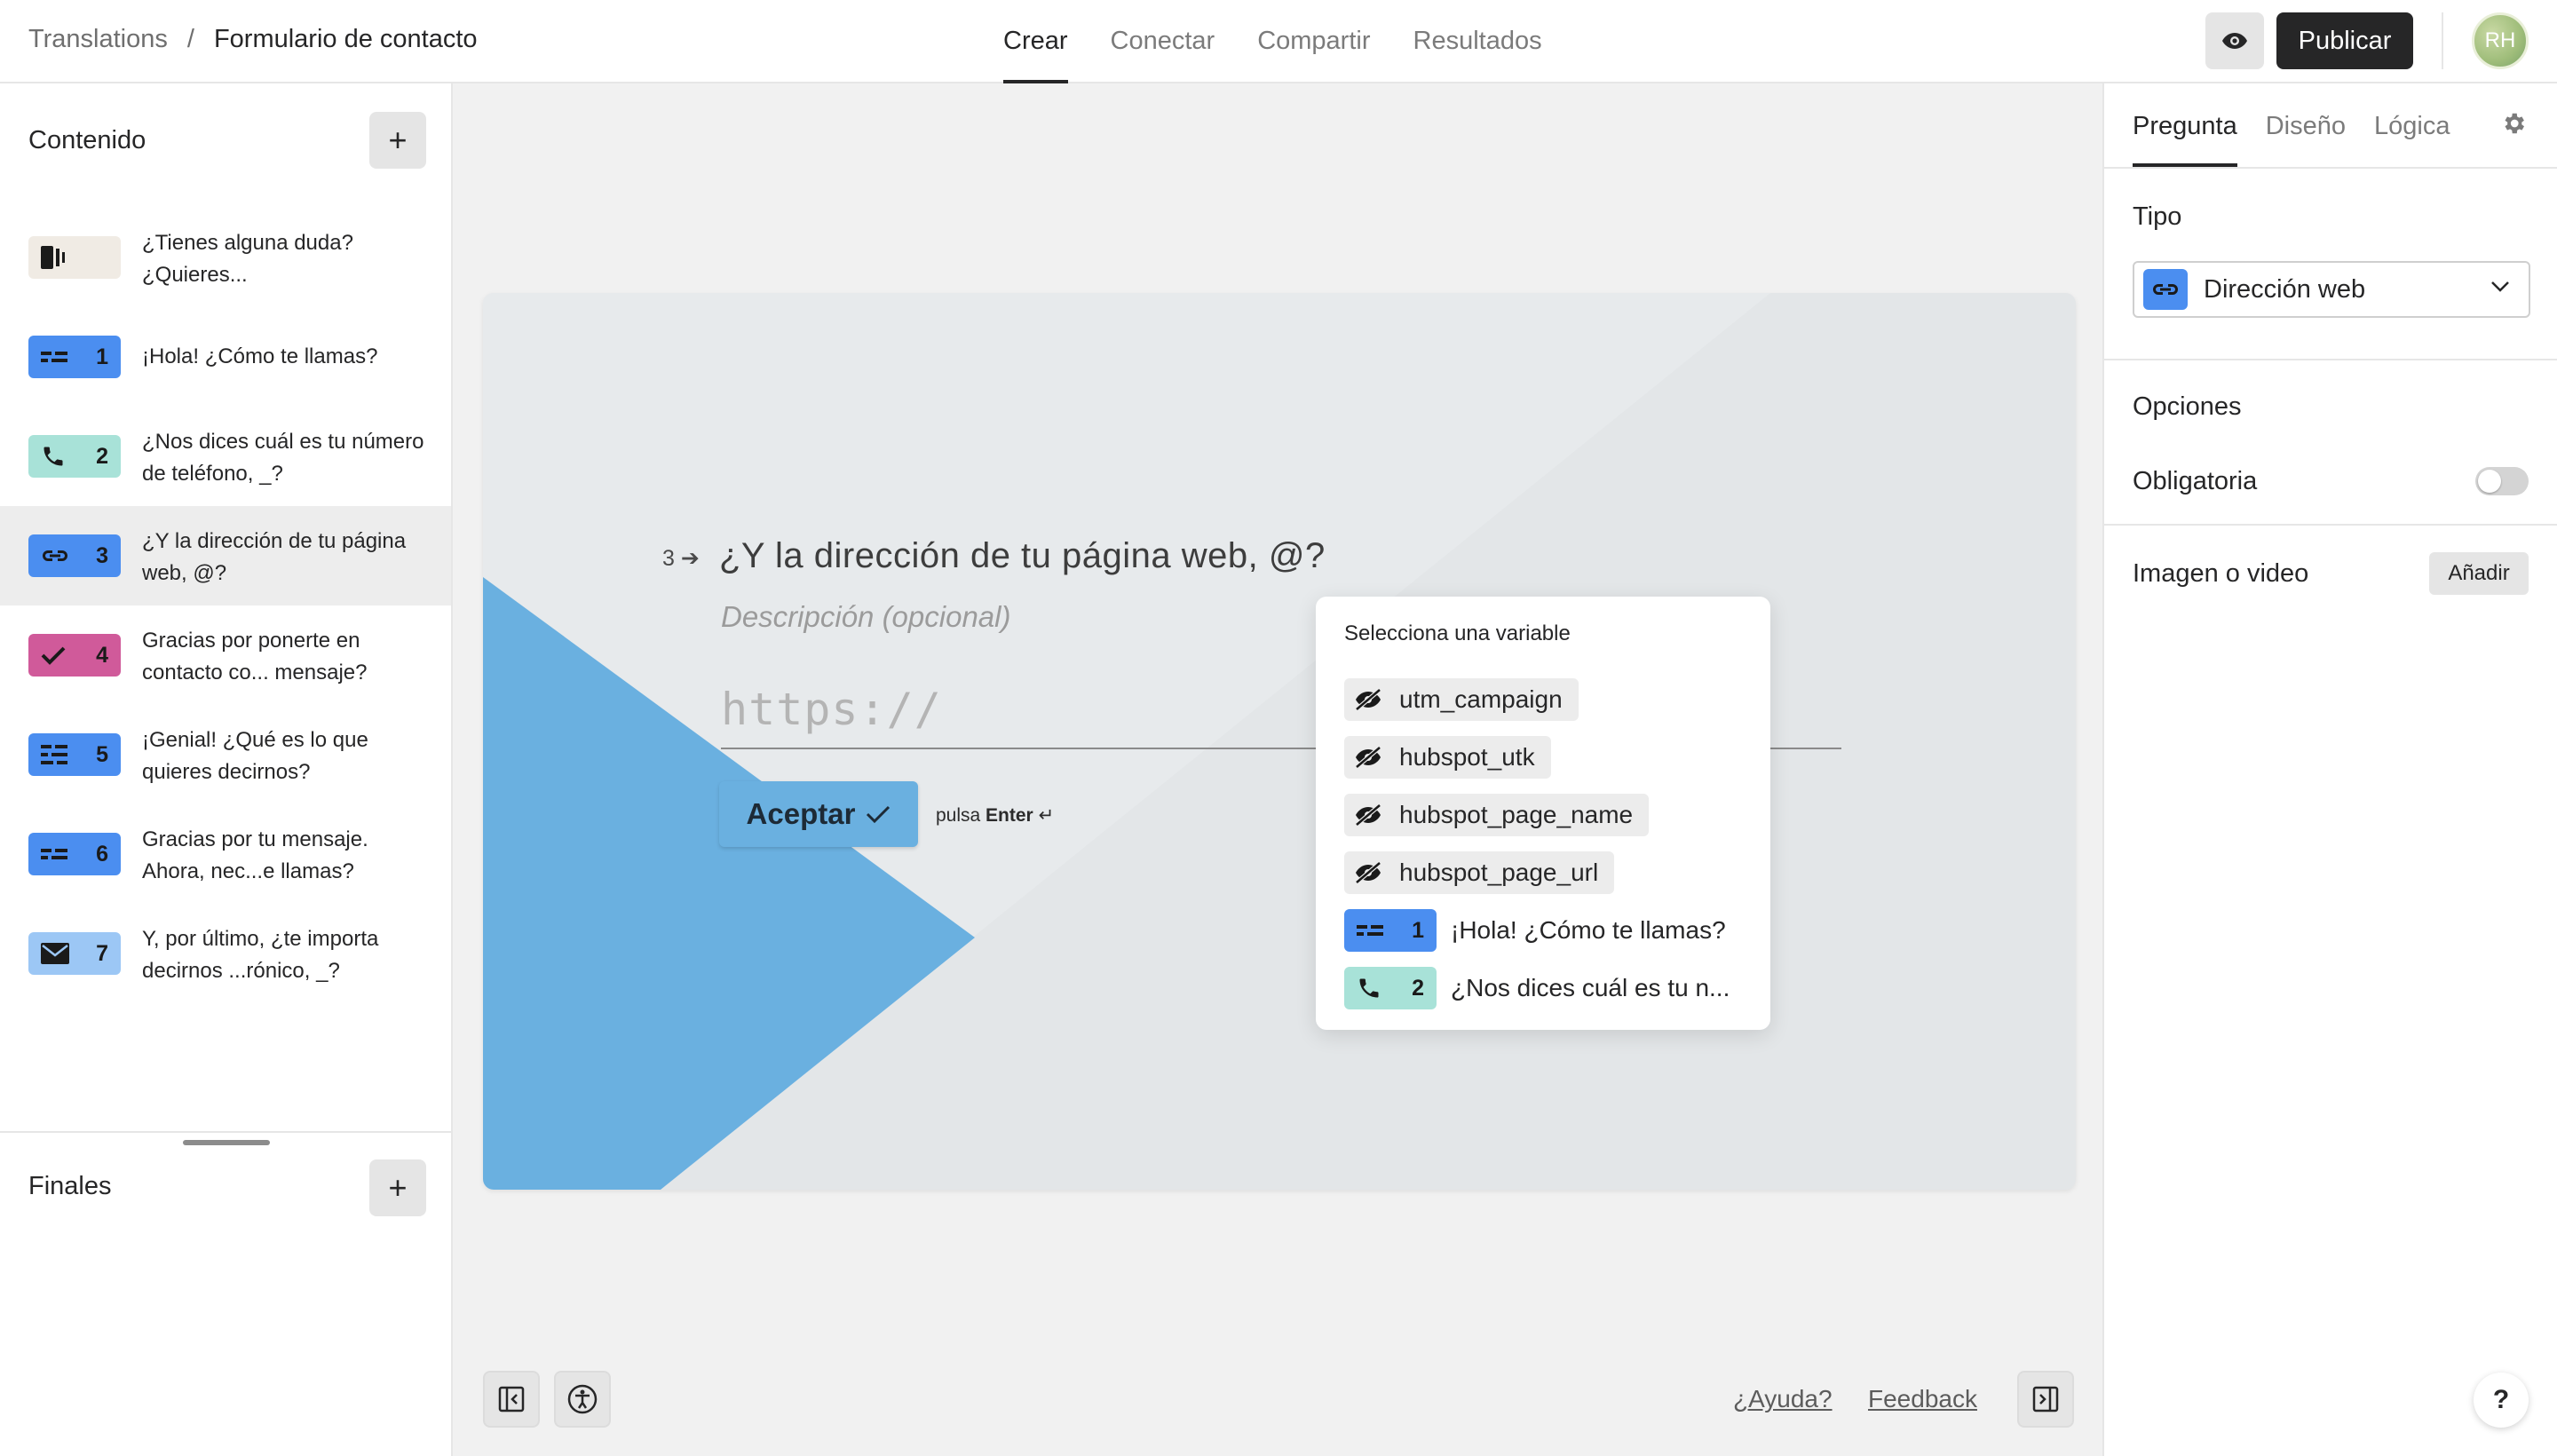  What do you see at coordinates (346, 39) in the screenshot?
I see `form-title: Formulario de contacto` at bounding box center [346, 39].